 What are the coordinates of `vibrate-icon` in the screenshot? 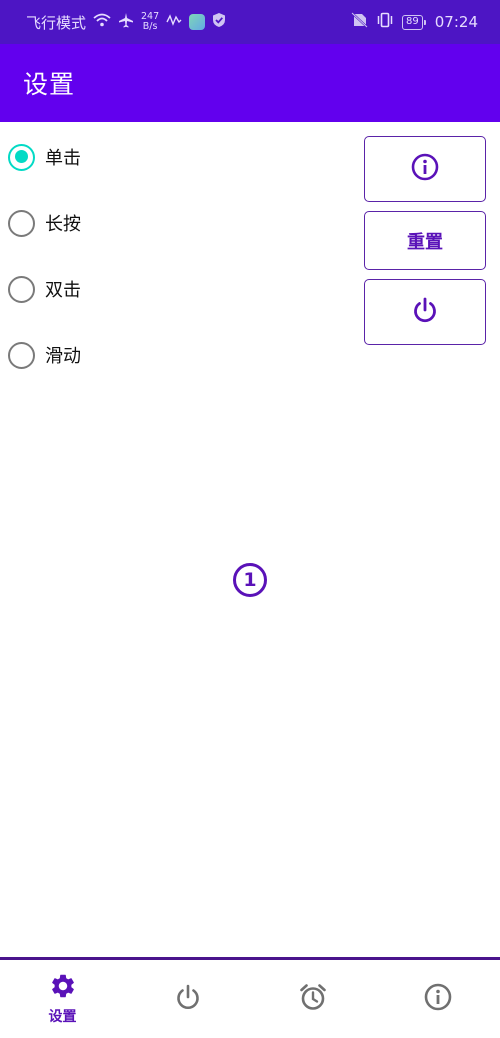 It's located at (385, 22).